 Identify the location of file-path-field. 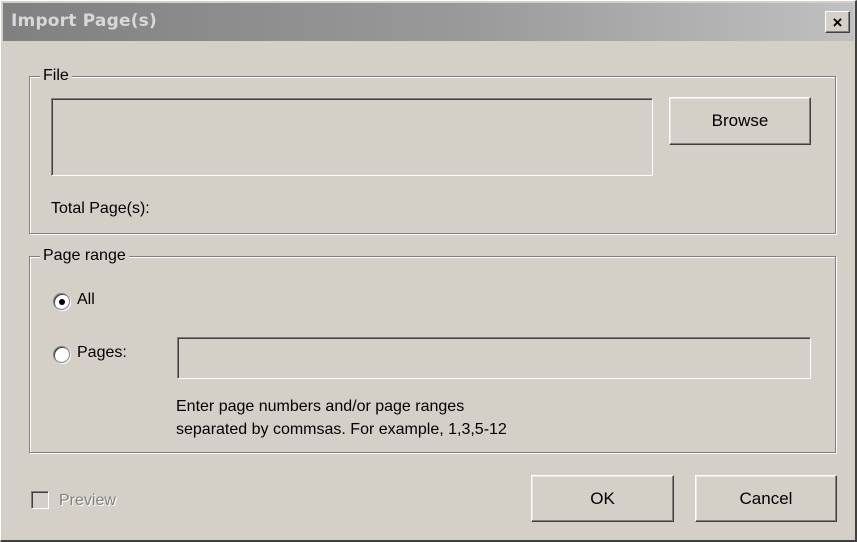
(352, 137).